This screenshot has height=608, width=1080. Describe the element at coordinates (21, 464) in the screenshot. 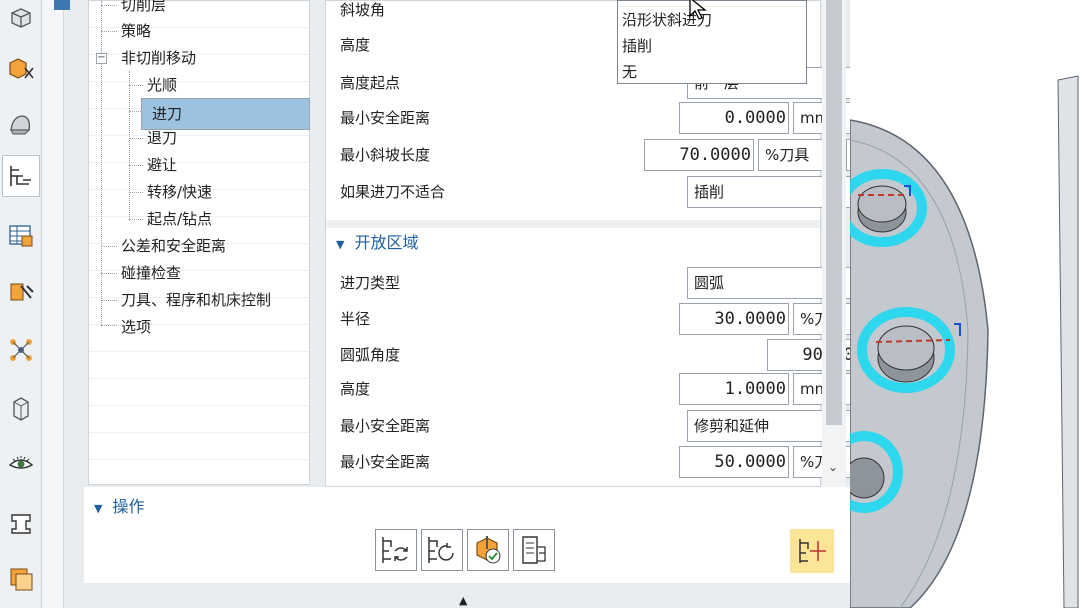

I see `eye-icon` at that location.